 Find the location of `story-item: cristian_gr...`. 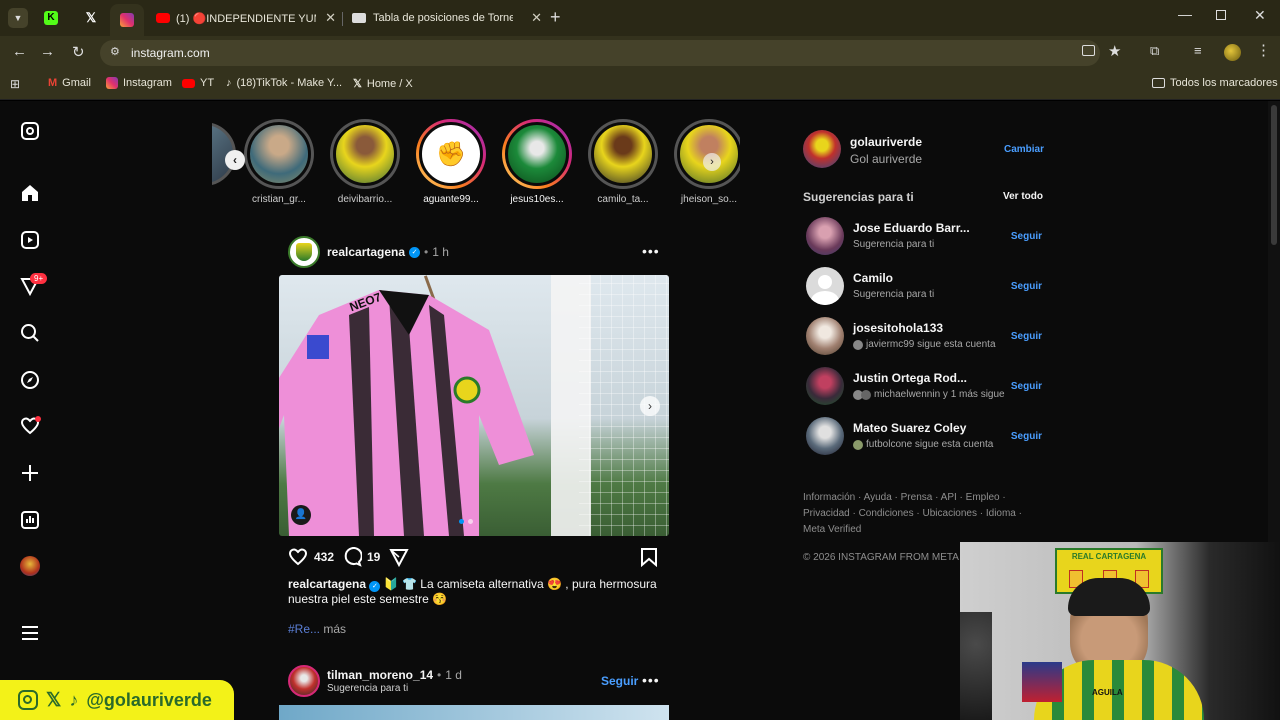

story-item: cristian_gr... is located at coordinates (279, 162).